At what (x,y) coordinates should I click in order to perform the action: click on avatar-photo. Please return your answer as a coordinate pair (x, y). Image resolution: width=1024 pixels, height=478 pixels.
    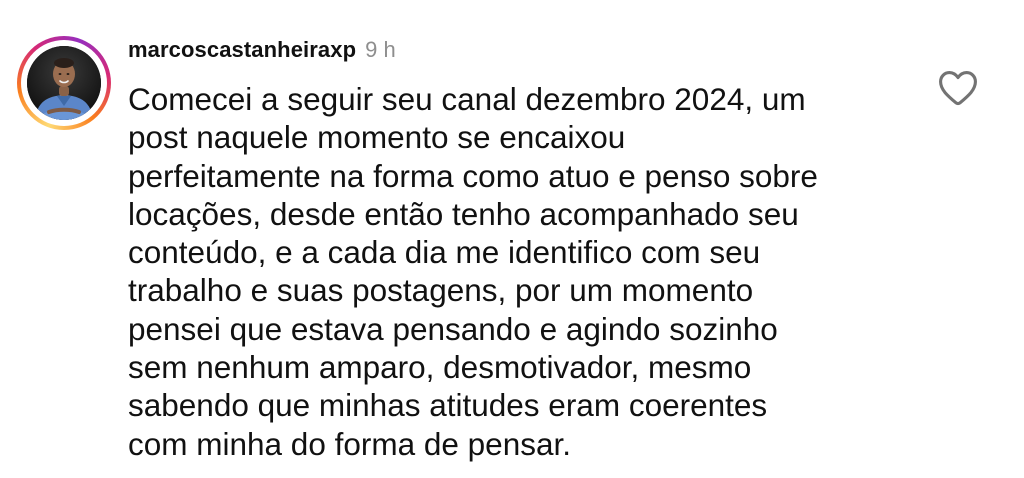
    Looking at the image, I should click on (64, 83).